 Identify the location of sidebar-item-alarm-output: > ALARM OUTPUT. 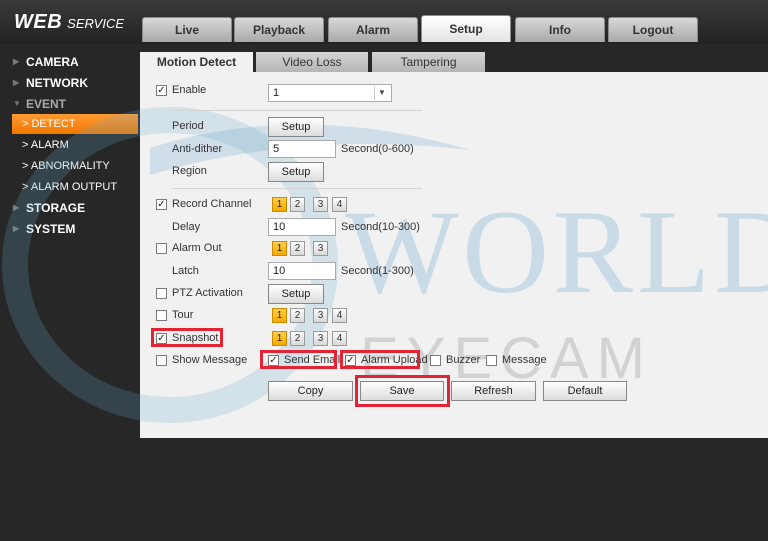
(70, 187).